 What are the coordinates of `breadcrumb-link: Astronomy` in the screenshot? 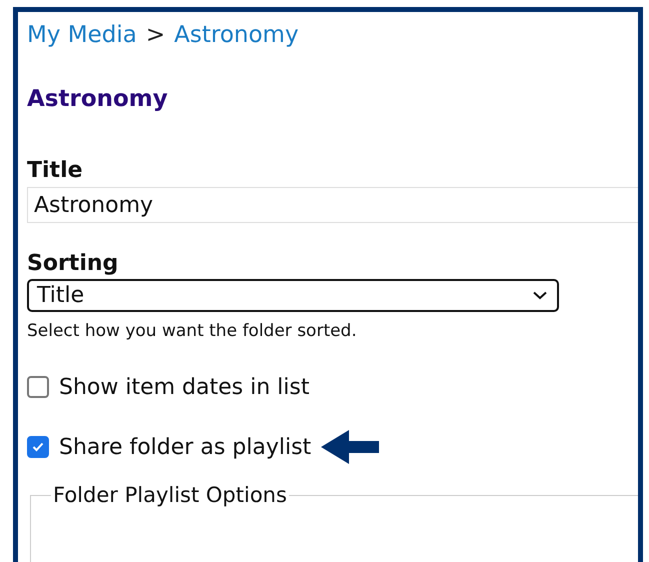 It's located at (236, 35).